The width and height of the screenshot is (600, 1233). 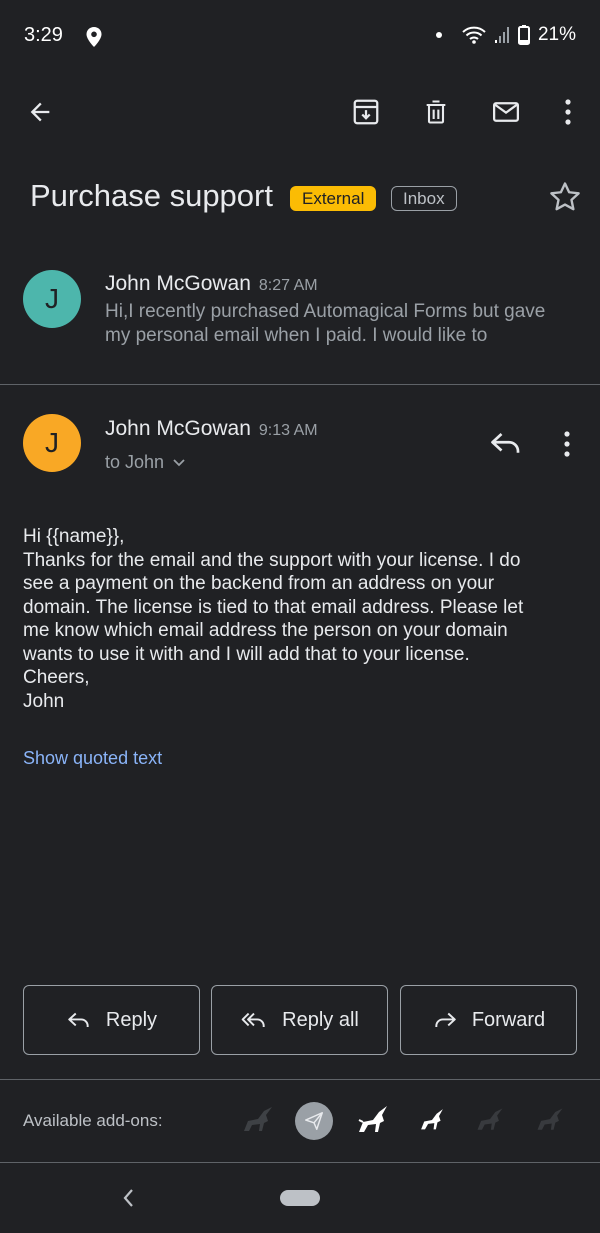 What do you see at coordinates (373, 1120) in the screenshot?
I see `unicorn-icon` at bounding box center [373, 1120].